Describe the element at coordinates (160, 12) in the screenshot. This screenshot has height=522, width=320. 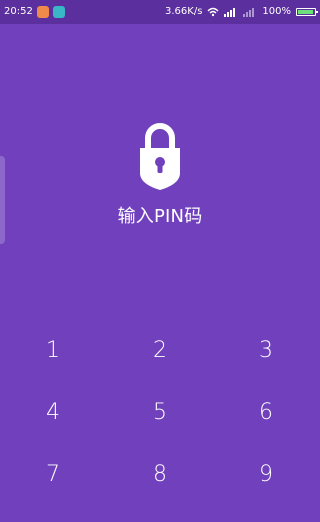
I see `status-bar: 20:52 3.66K/s 100%` at that location.